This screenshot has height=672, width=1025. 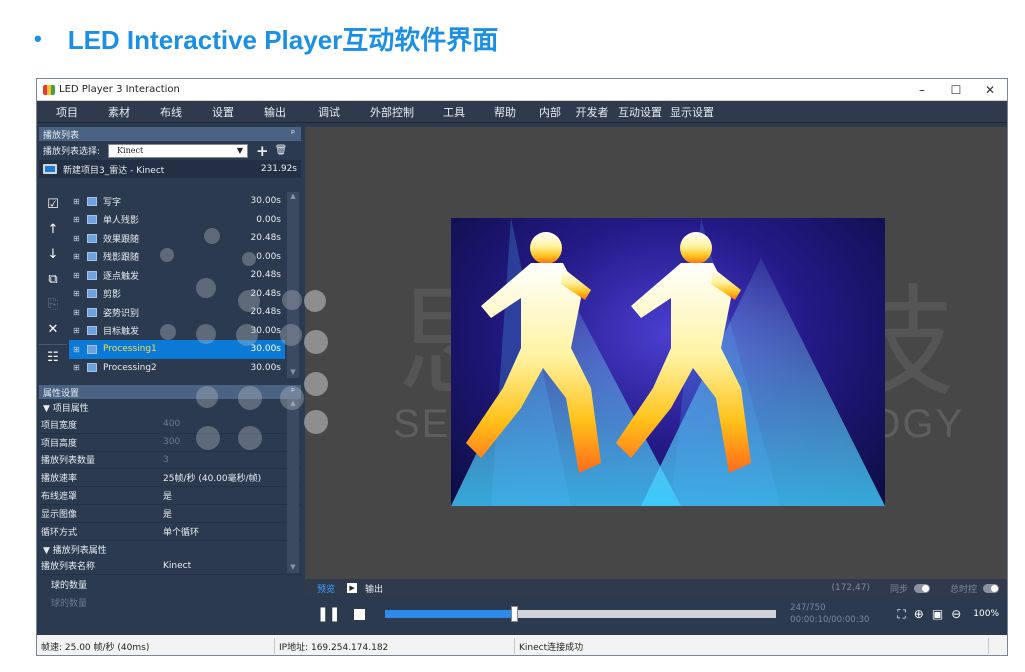 What do you see at coordinates (592, 112) in the screenshot?
I see `menu-developer: 开发者` at bounding box center [592, 112].